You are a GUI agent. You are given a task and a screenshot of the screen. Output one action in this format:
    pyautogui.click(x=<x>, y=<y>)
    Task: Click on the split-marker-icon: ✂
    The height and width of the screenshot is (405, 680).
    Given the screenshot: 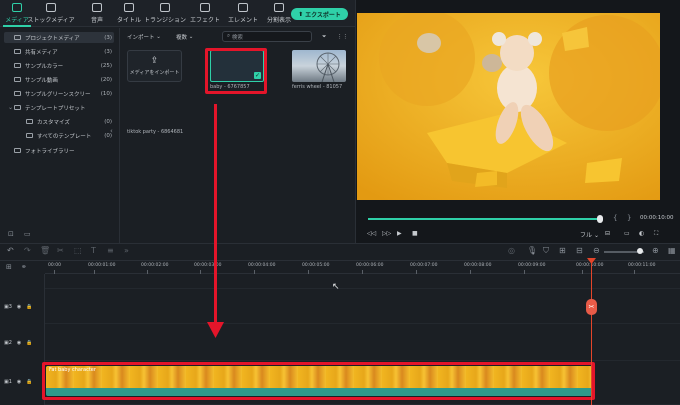 What is the action you would take?
    pyautogui.click(x=591, y=307)
    